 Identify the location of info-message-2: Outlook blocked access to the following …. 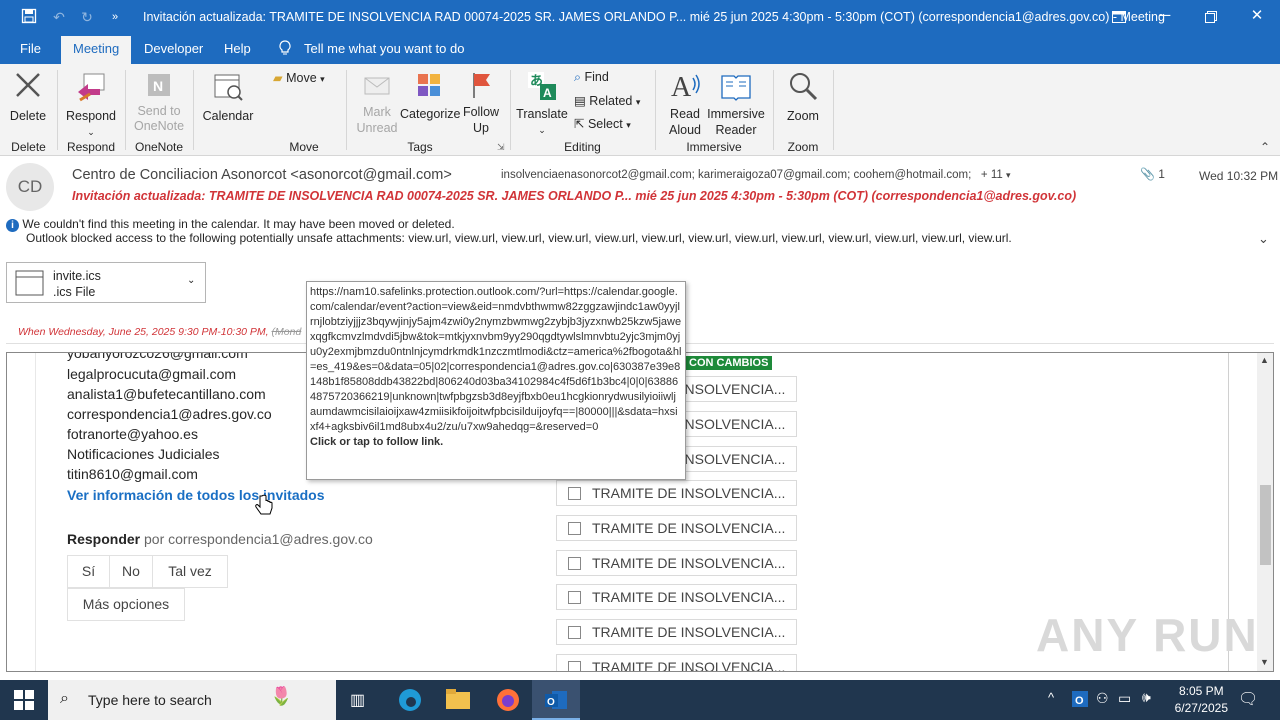
(519, 238).